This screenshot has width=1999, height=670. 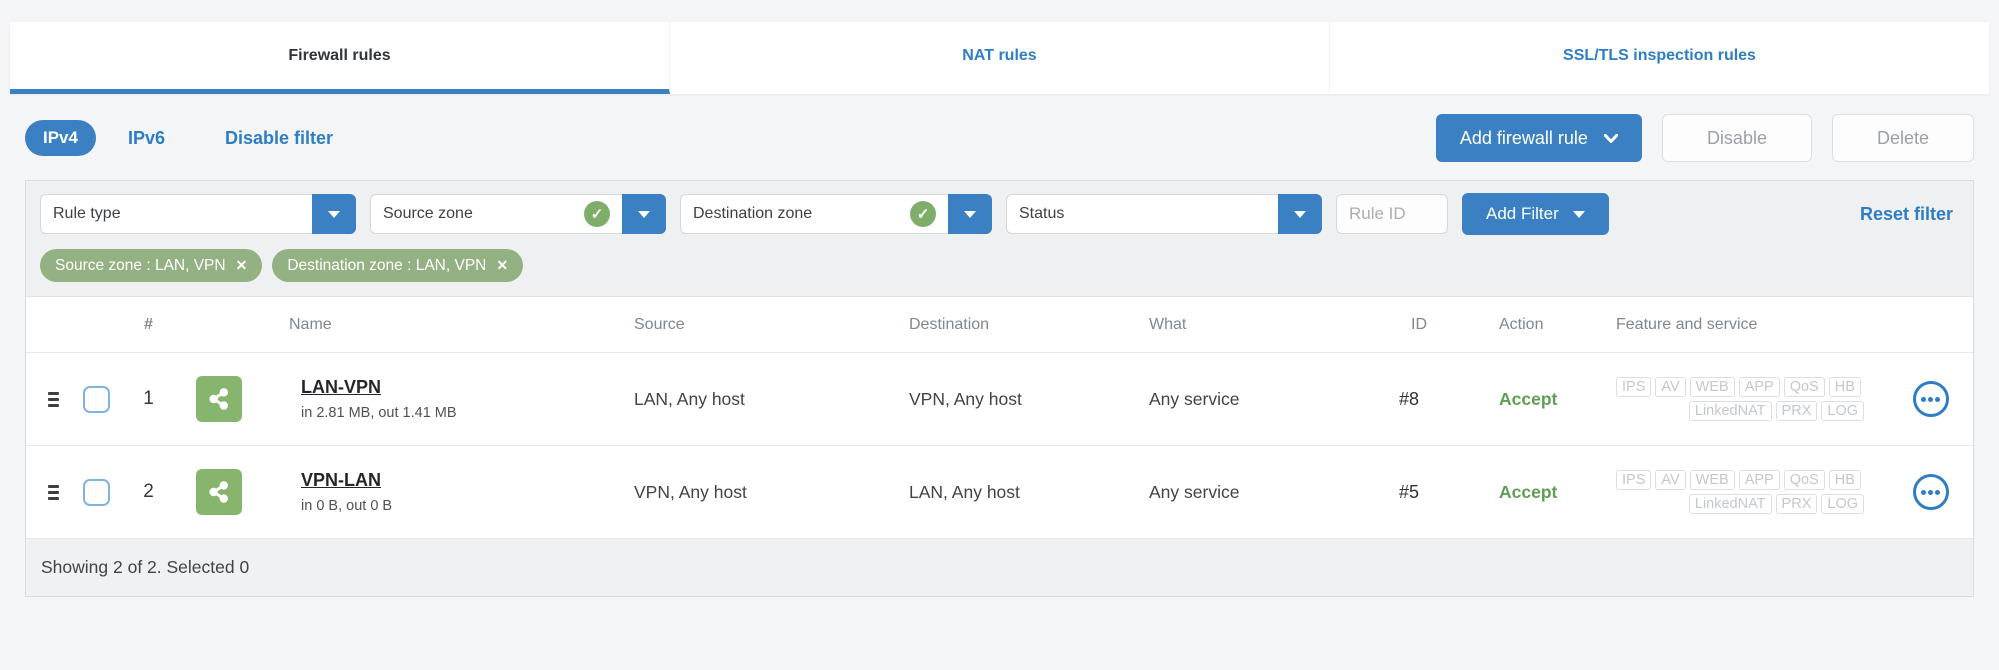 I want to click on rule-id: #5, so click(x=1409, y=491).